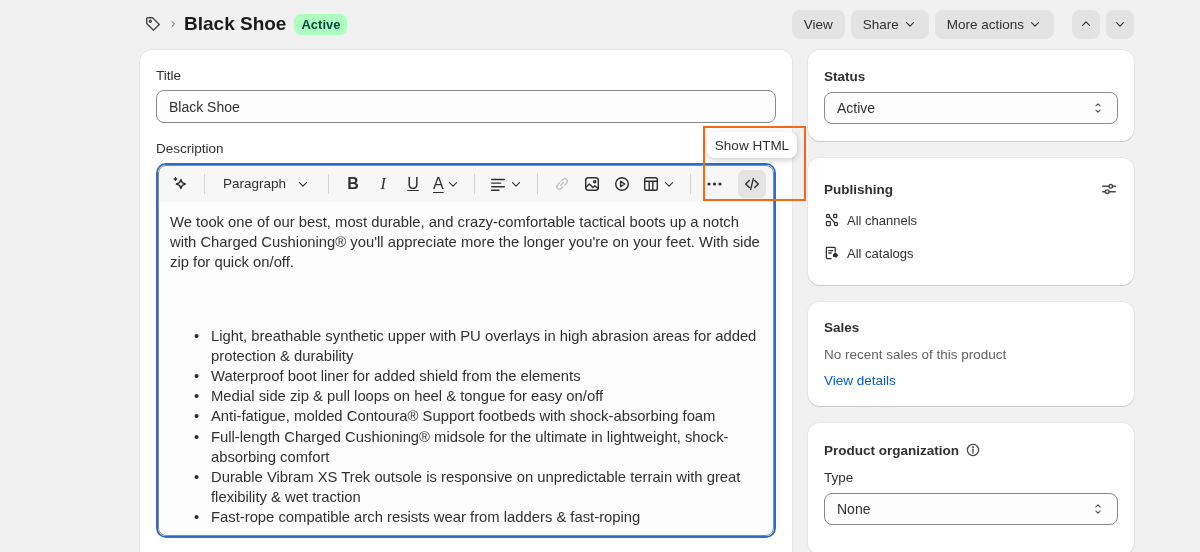  What do you see at coordinates (465, 243) in the screenshot?
I see `description-paragraph: We took one of our best, most durable, and crazy-comfortable tactical boots up a notch with Charged Cushioning® you'll appreciate more the longer you're on your feet. With side zip for quick on/off.` at bounding box center [465, 243].